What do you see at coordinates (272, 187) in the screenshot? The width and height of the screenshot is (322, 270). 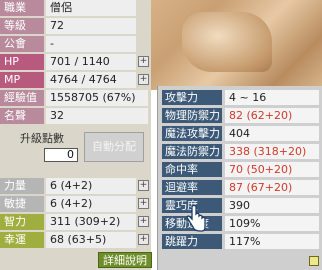 I see `detail-value: 87 (67+20)` at bounding box center [272, 187].